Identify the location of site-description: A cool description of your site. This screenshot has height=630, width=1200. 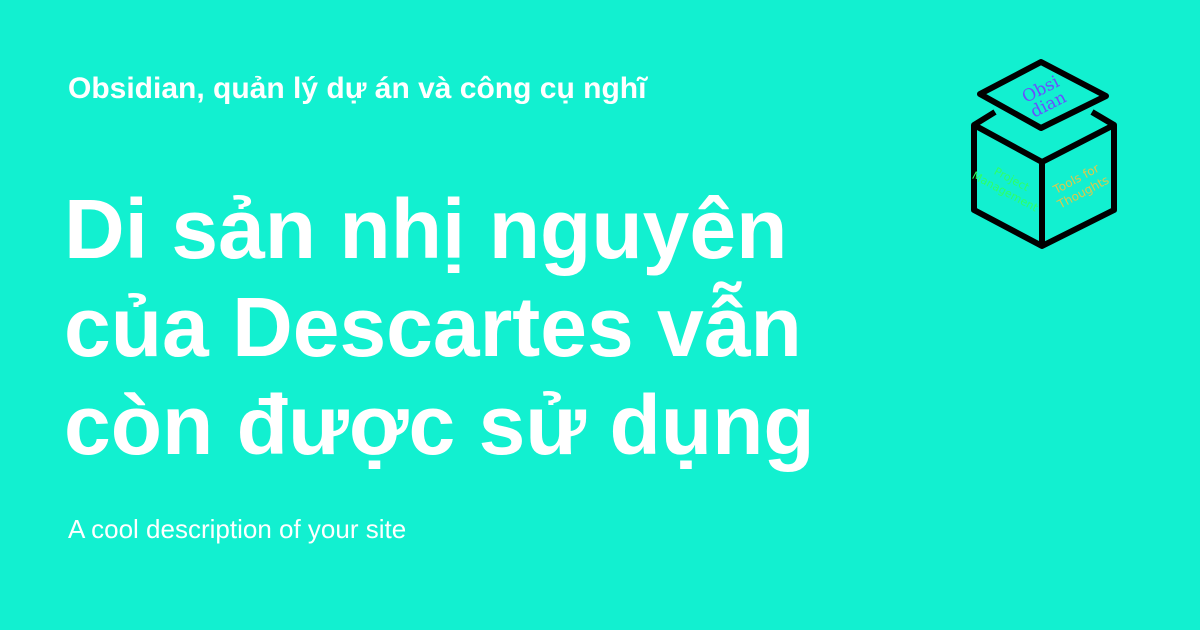
(237, 529).